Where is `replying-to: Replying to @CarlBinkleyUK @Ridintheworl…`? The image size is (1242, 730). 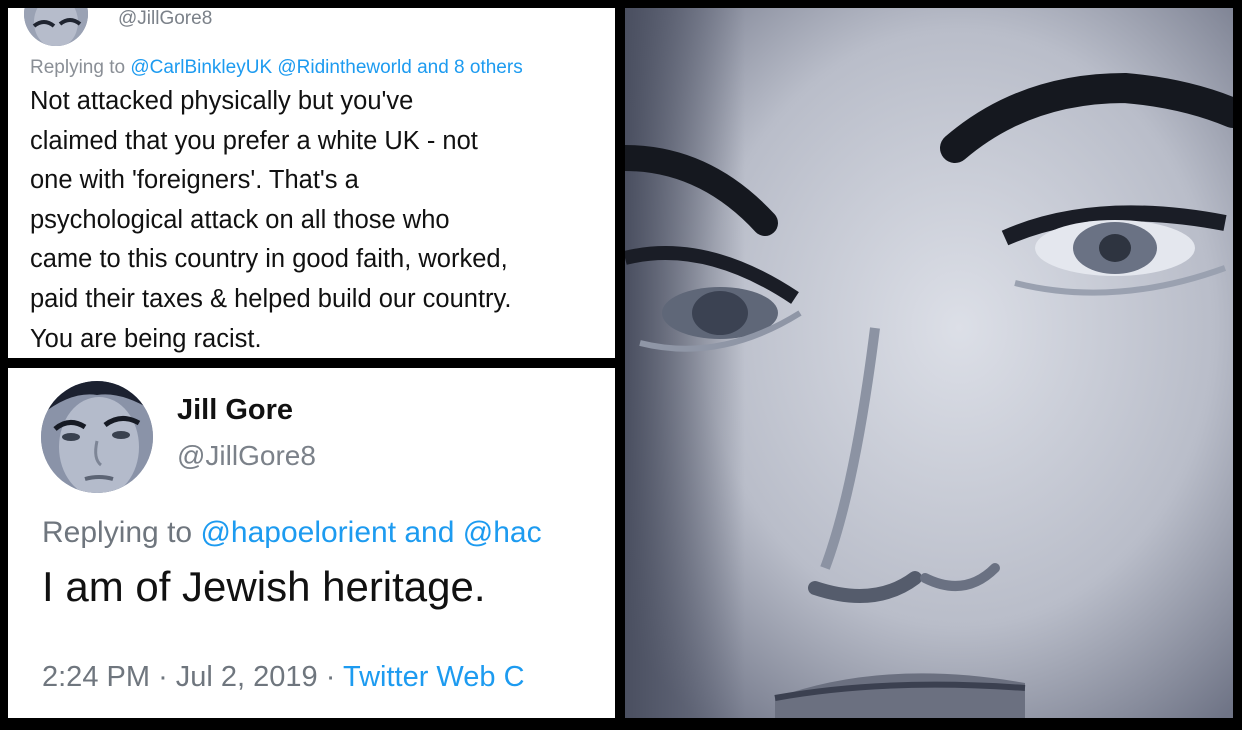 replying-to: Replying to @CarlBinkleyUK @Ridintheworl… is located at coordinates (276, 68).